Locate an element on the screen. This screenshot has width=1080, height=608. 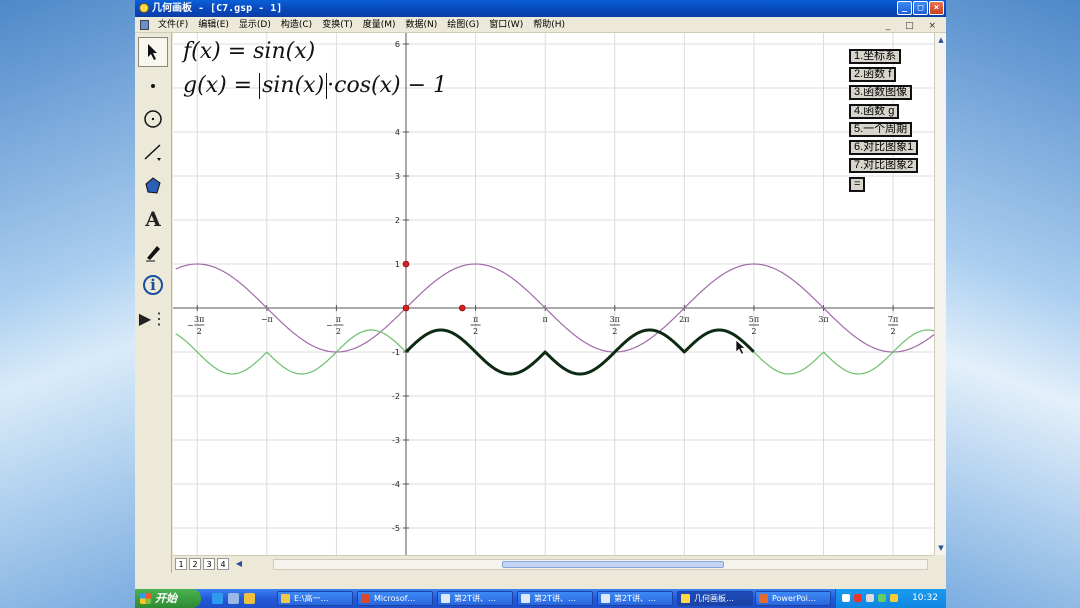
media-quicklaunch-icon is located at coordinates (249, 598).